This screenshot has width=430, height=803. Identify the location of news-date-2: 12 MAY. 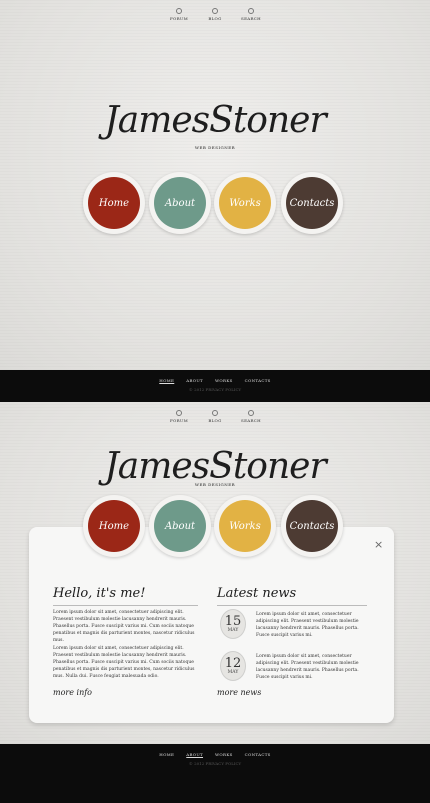
(233, 666).